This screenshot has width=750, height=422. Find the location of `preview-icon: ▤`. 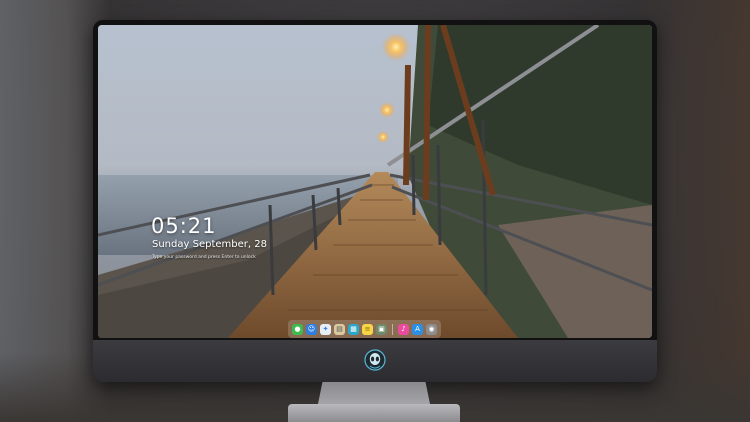

preview-icon: ▤ is located at coordinates (339, 329).